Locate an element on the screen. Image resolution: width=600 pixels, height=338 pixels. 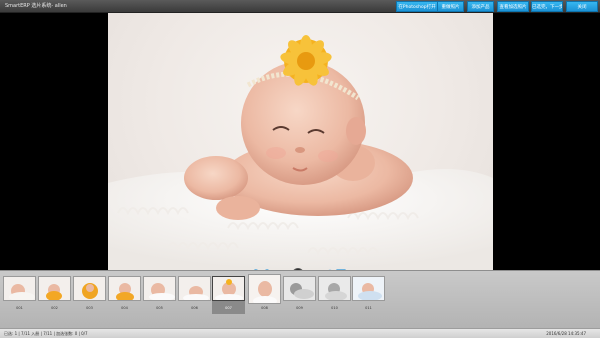
thumbnail-item: 009 is located at coordinates (299, 295).